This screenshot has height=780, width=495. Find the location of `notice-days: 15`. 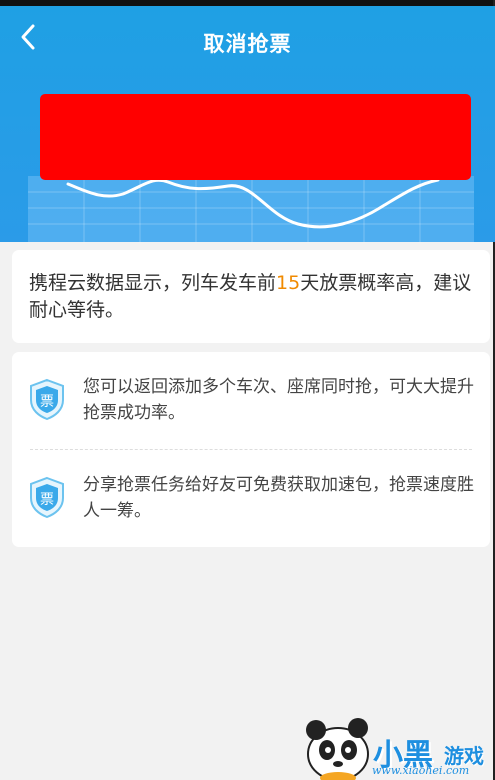

notice-days: 15 is located at coordinates (288, 283).